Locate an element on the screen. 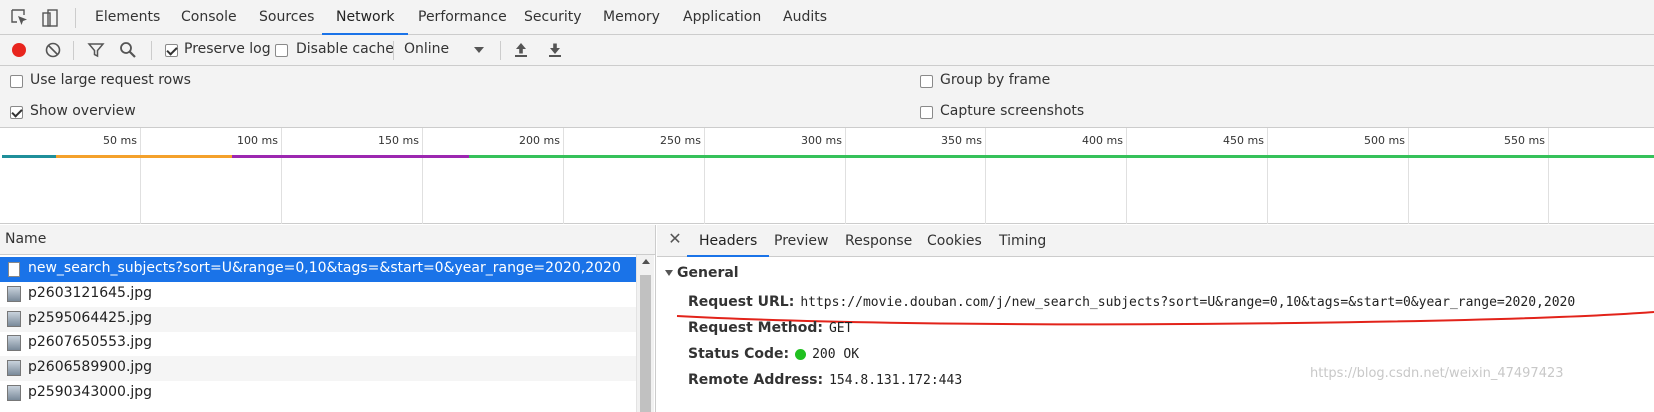  document-icon is located at coordinates (14, 269).